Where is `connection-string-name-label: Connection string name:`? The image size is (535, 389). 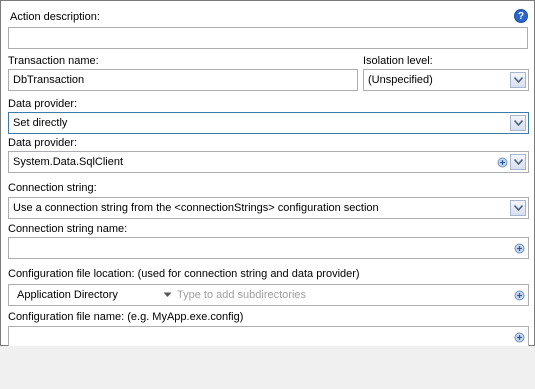
connection-string-name-label: Connection string name: is located at coordinates (68, 229).